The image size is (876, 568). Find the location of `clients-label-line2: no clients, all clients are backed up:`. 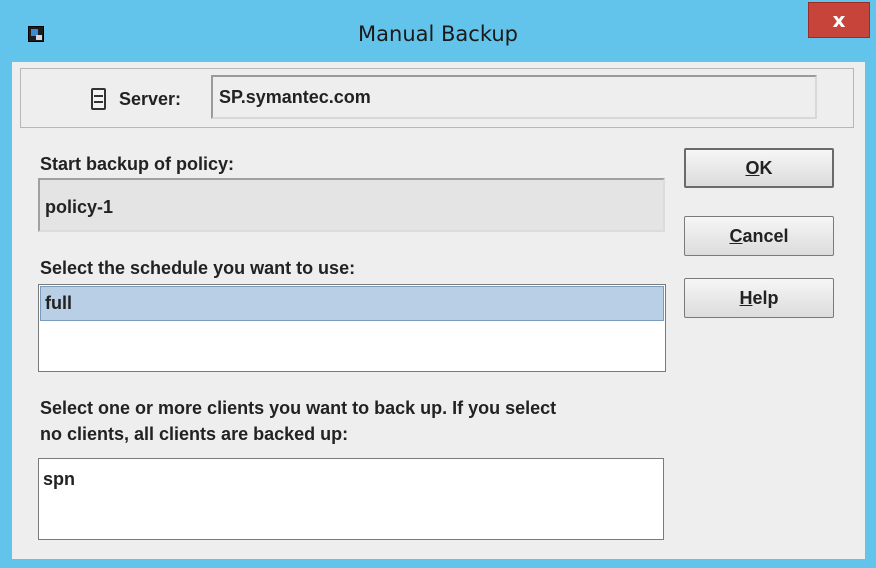

clients-label-line2: no clients, all clients are backed up: is located at coordinates (194, 434).